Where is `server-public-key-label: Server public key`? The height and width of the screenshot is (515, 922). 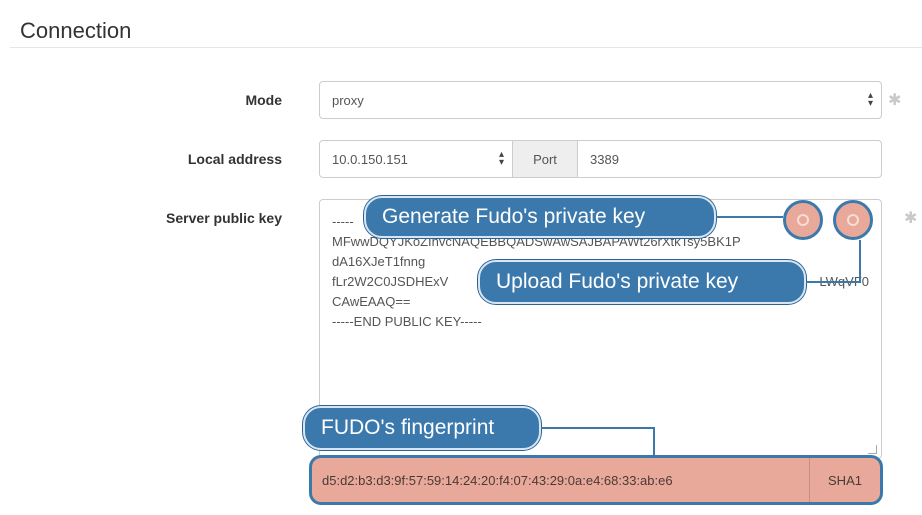
server-public-key-label: Server public key is located at coordinates (224, 218).